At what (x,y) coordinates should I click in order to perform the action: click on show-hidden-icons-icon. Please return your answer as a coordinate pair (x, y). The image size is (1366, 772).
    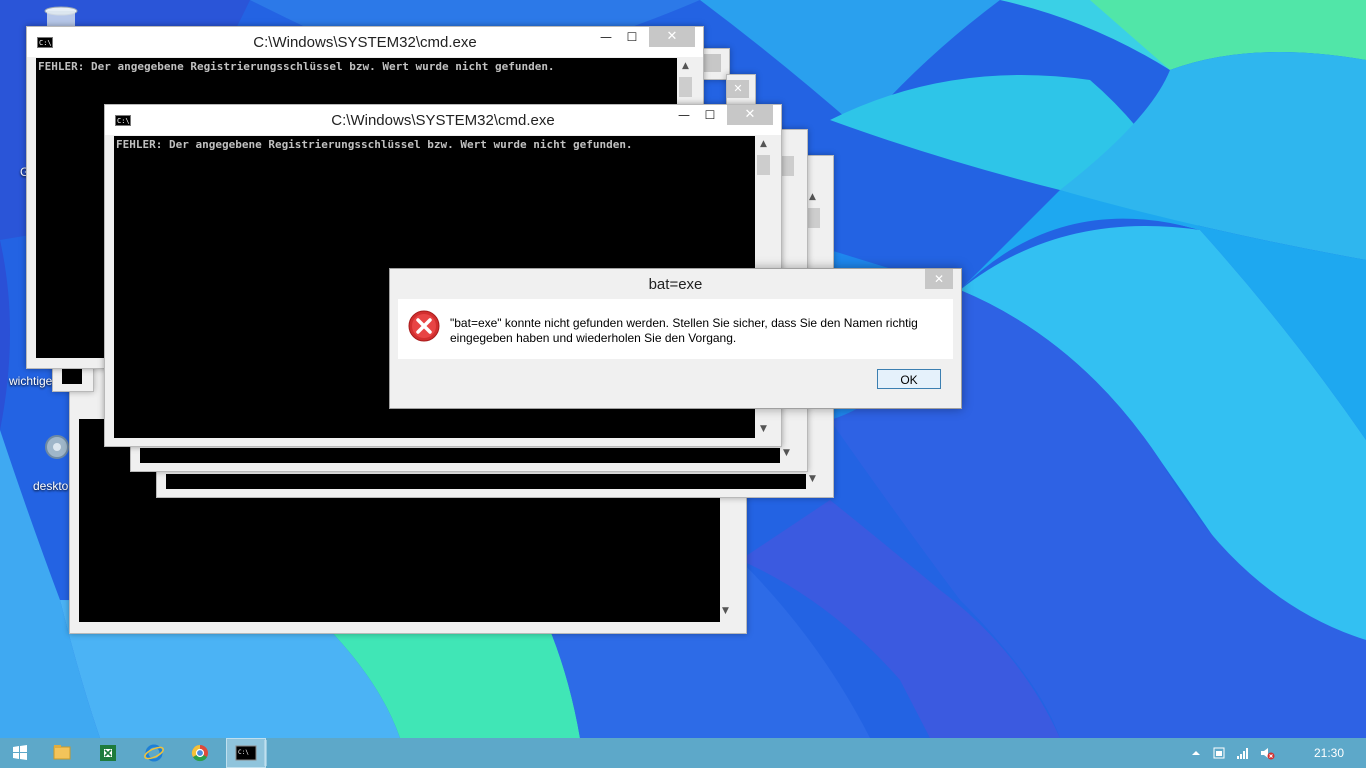
    Looking at the image, I should click on (1196, 753).